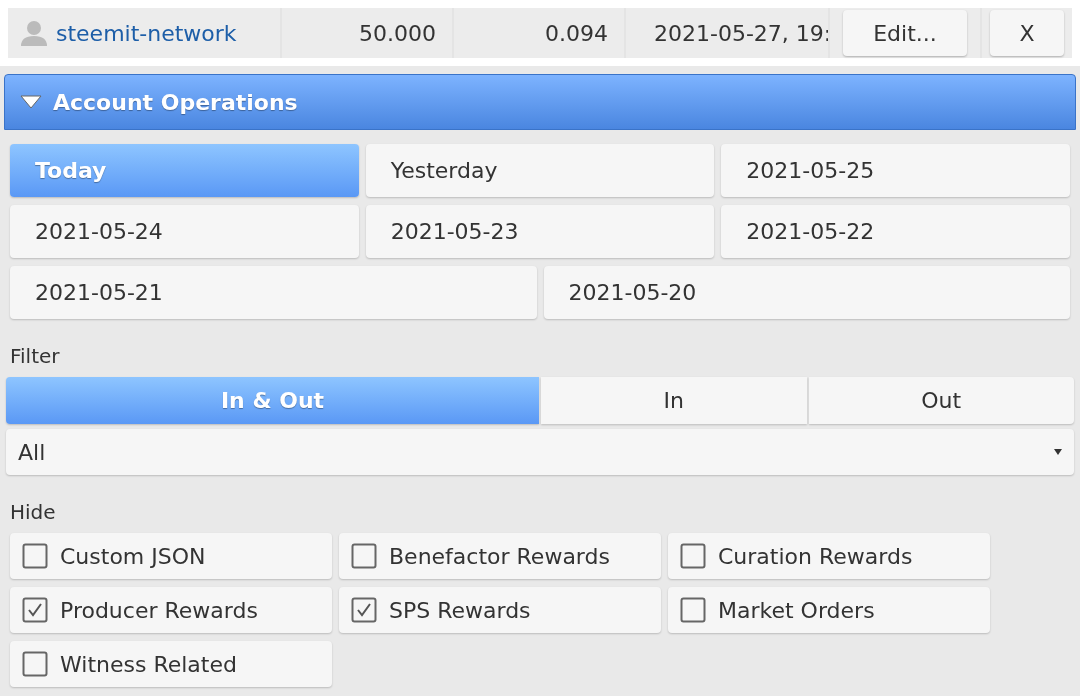  I want to click on hide-option: SPS Rewards, so click(500, 610).